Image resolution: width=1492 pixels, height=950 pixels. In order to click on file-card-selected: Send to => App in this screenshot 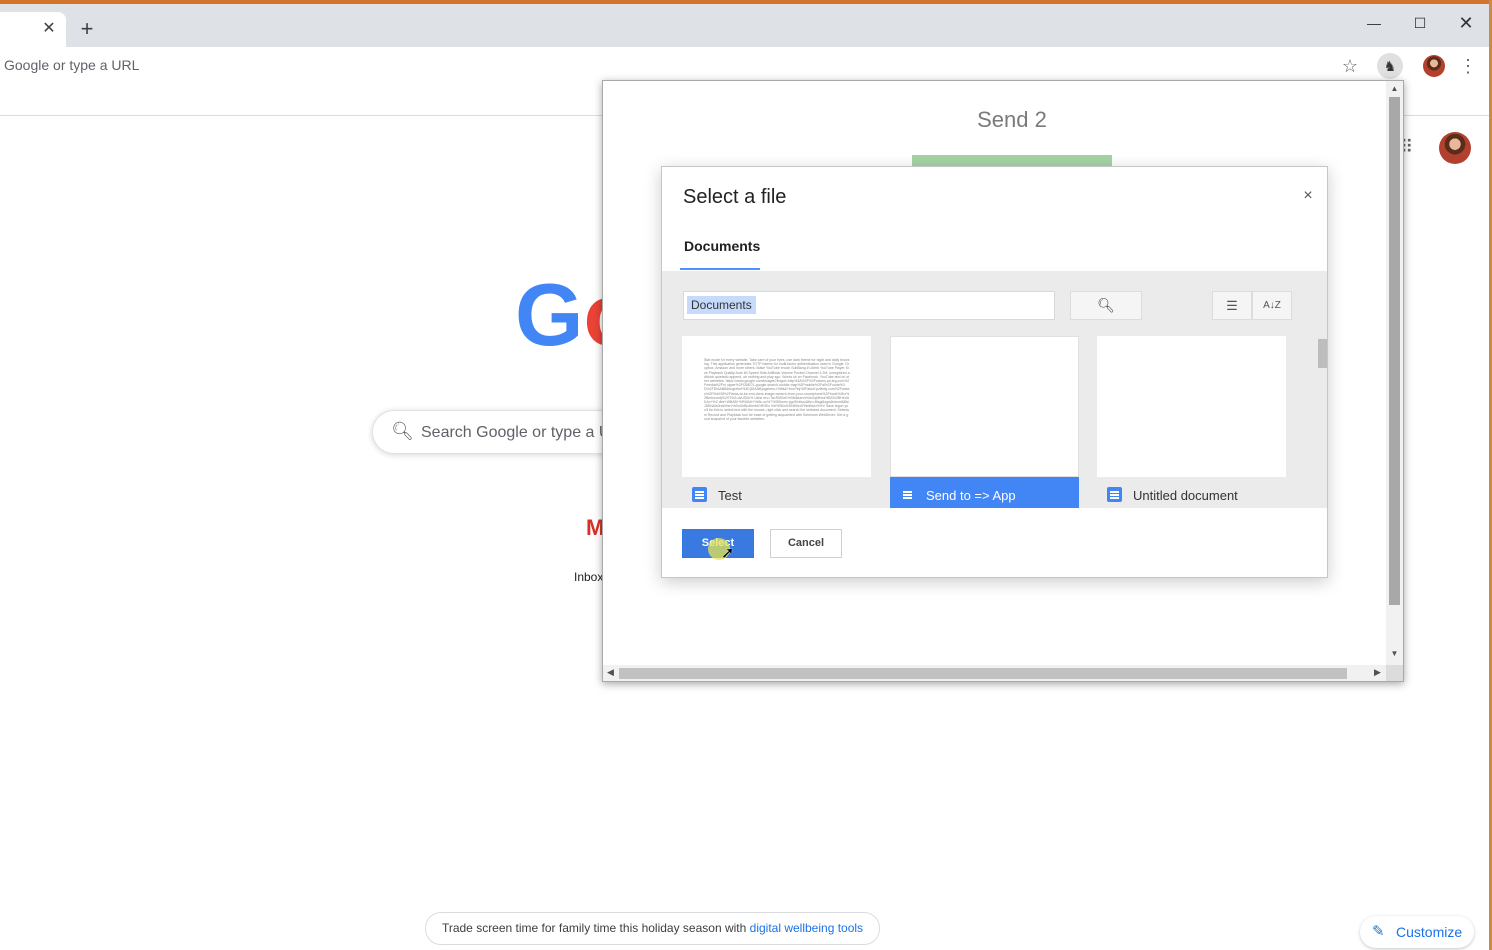, I will do `click(984, 422)`.